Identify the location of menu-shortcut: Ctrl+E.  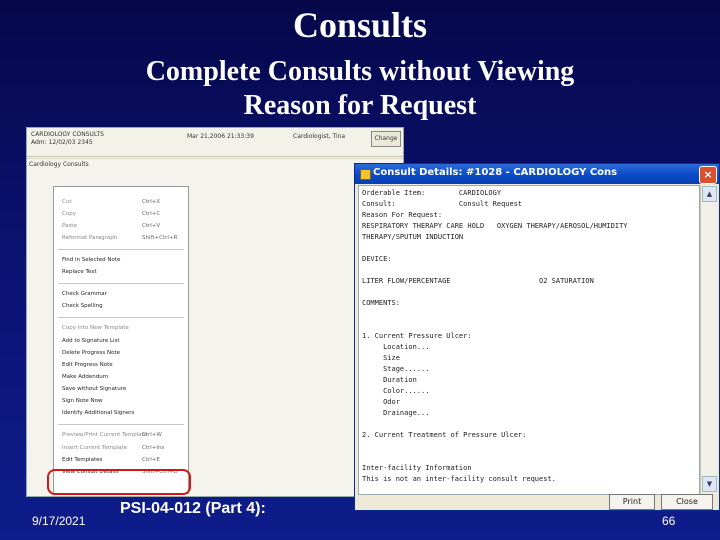
(151, 460).